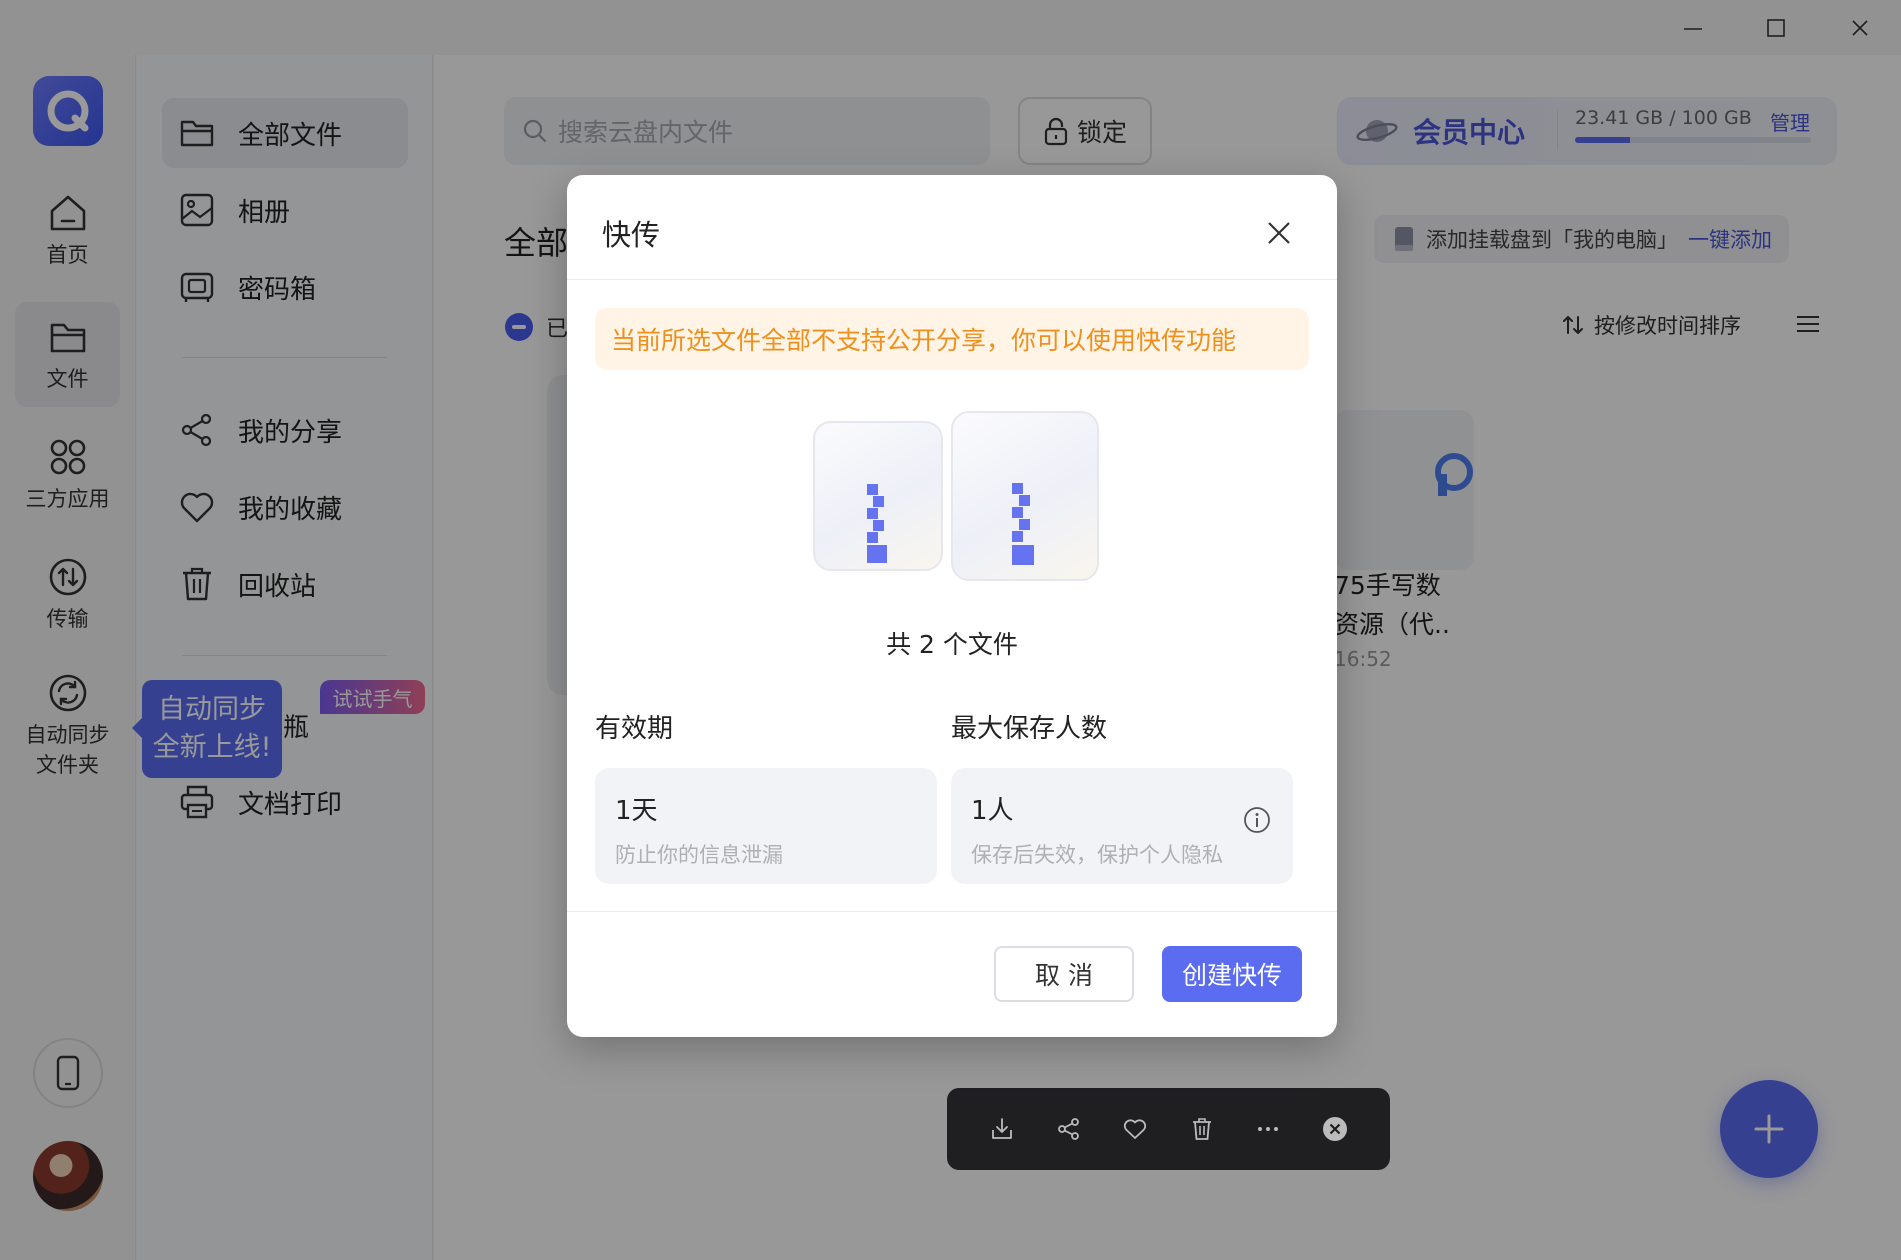 This screenshot has width=1901, height=1260. What do you see at coordinates (952, 911) in the screenshot?
I see `dialog-footer-divider` at bounding box center [952, 911].